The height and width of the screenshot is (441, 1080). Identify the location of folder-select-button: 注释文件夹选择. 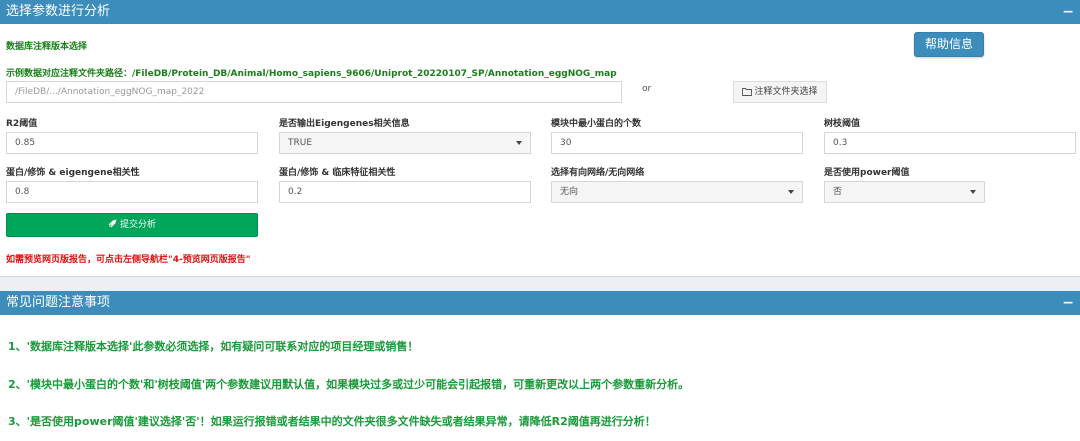
(780, 92).